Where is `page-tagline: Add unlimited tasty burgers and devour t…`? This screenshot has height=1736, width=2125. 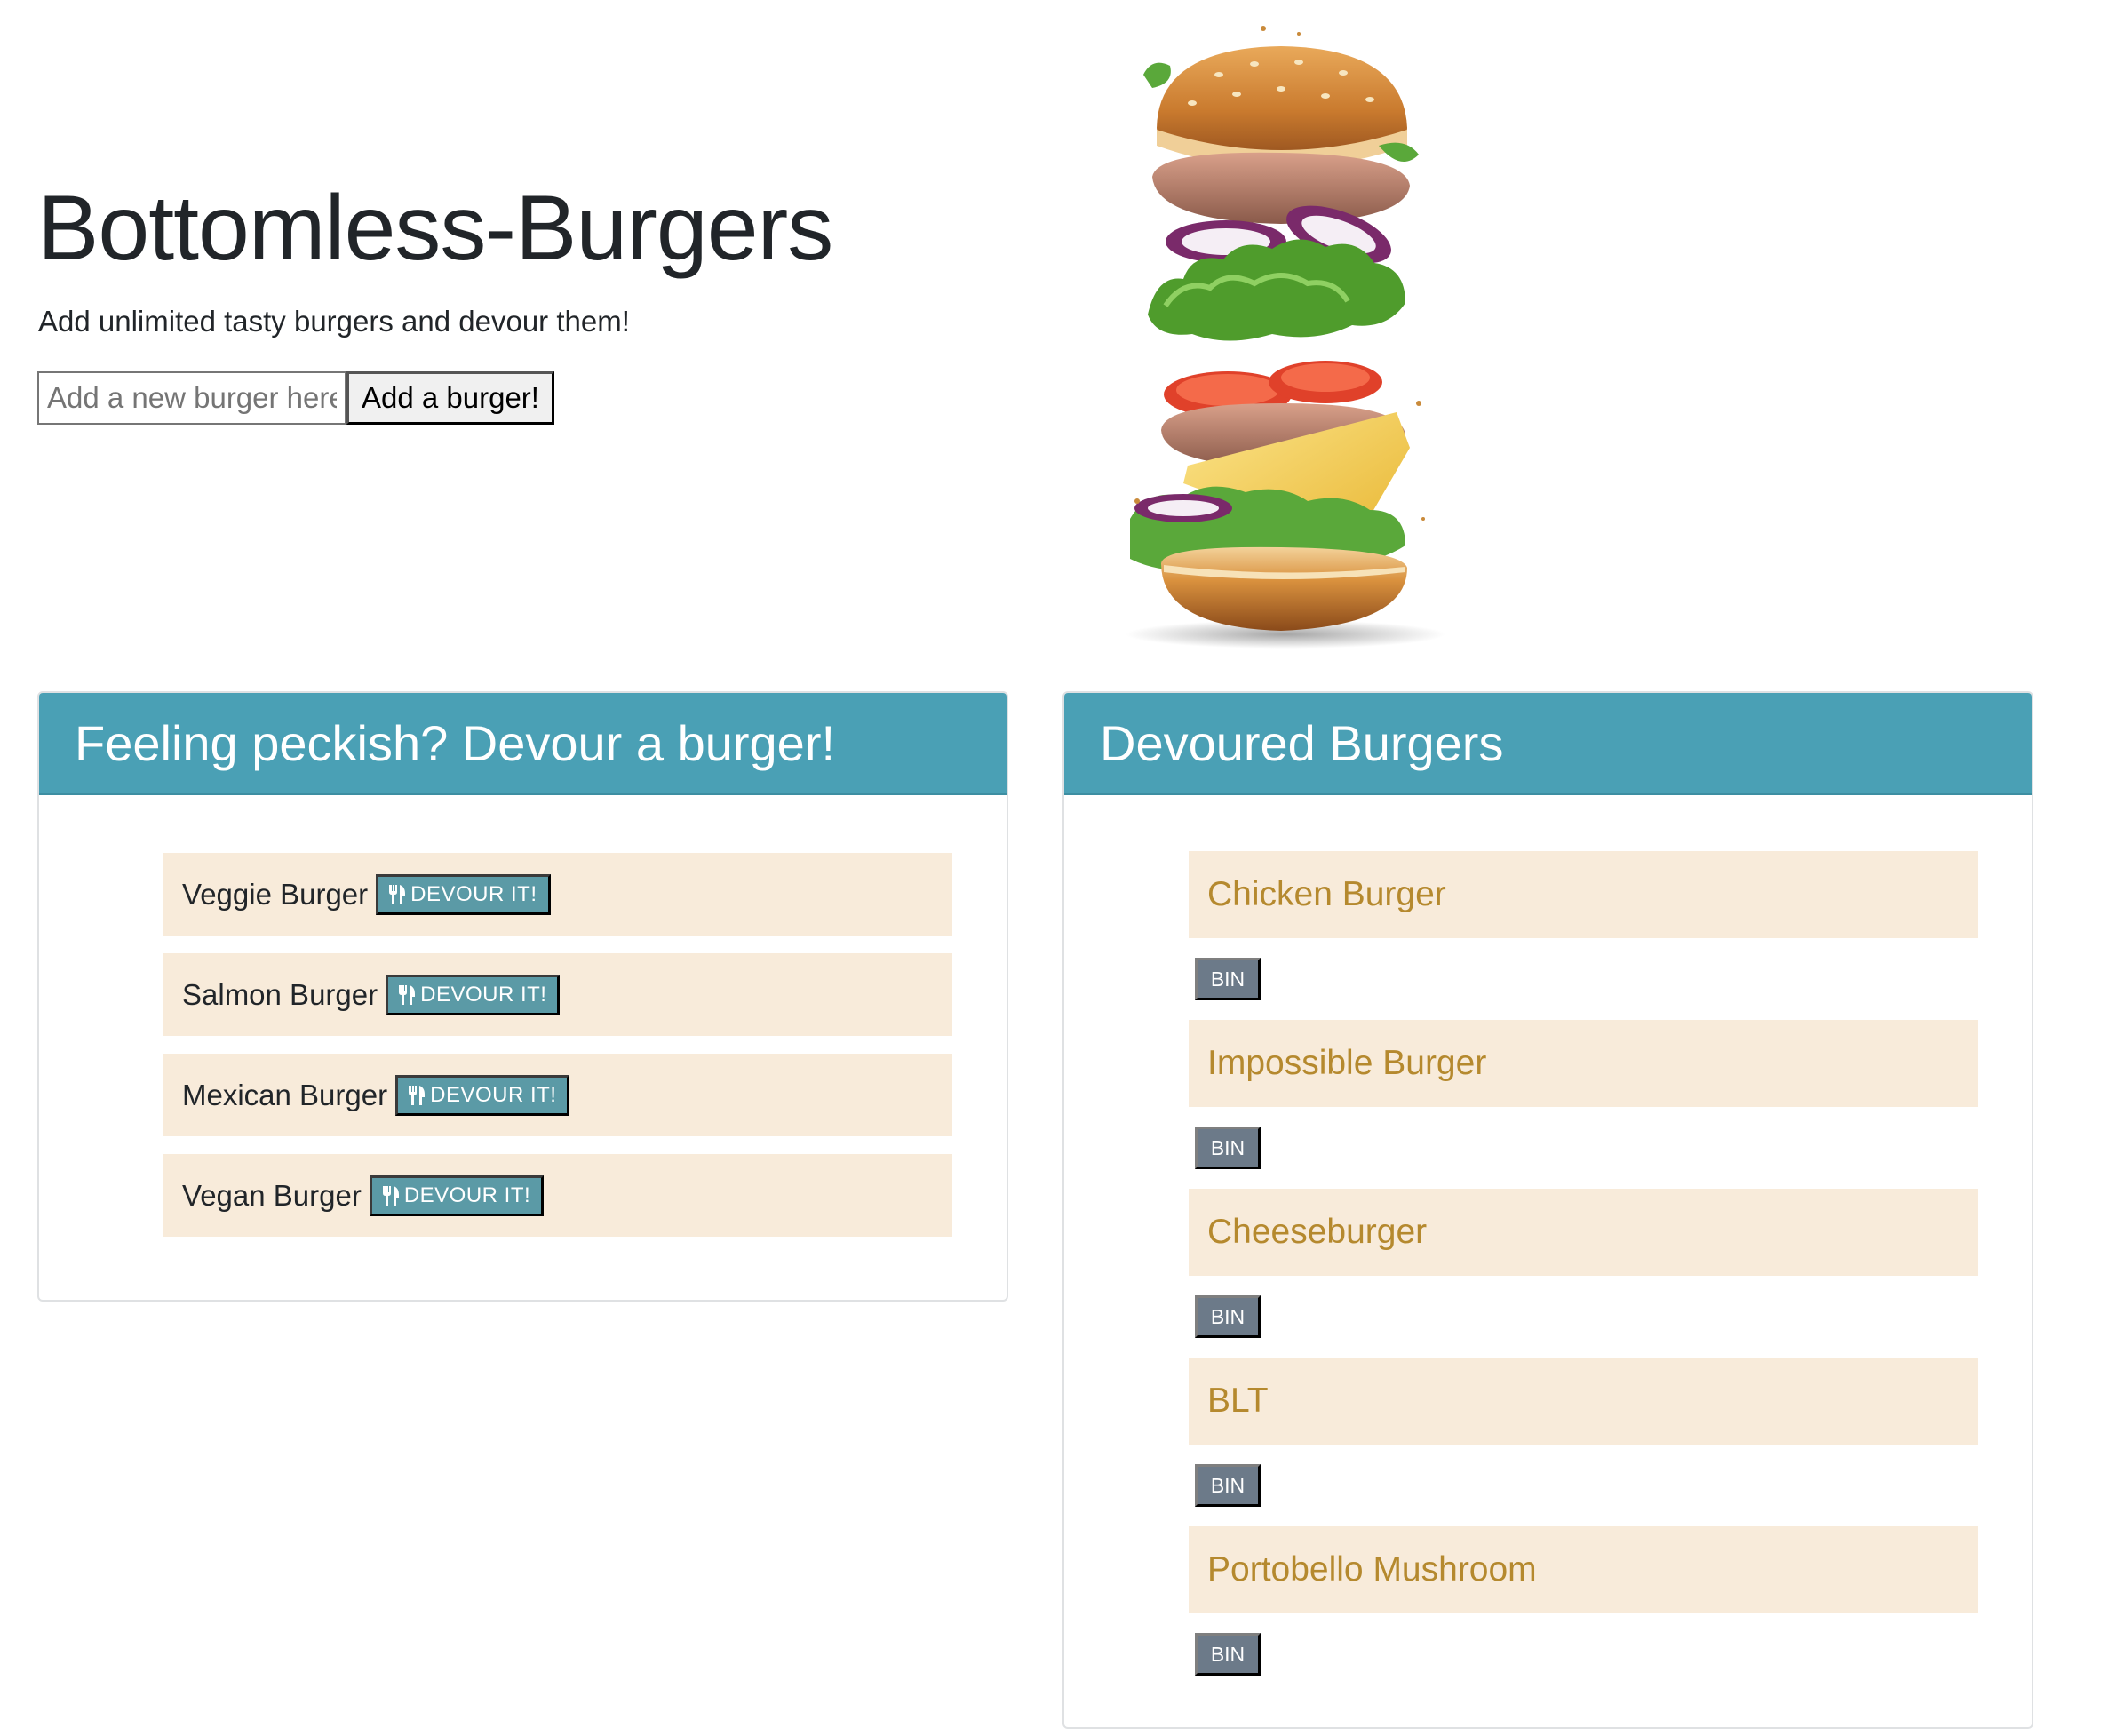 page-tagline: Add unlimited tasty burgers and devour t… is located at coordinates (334, 321).